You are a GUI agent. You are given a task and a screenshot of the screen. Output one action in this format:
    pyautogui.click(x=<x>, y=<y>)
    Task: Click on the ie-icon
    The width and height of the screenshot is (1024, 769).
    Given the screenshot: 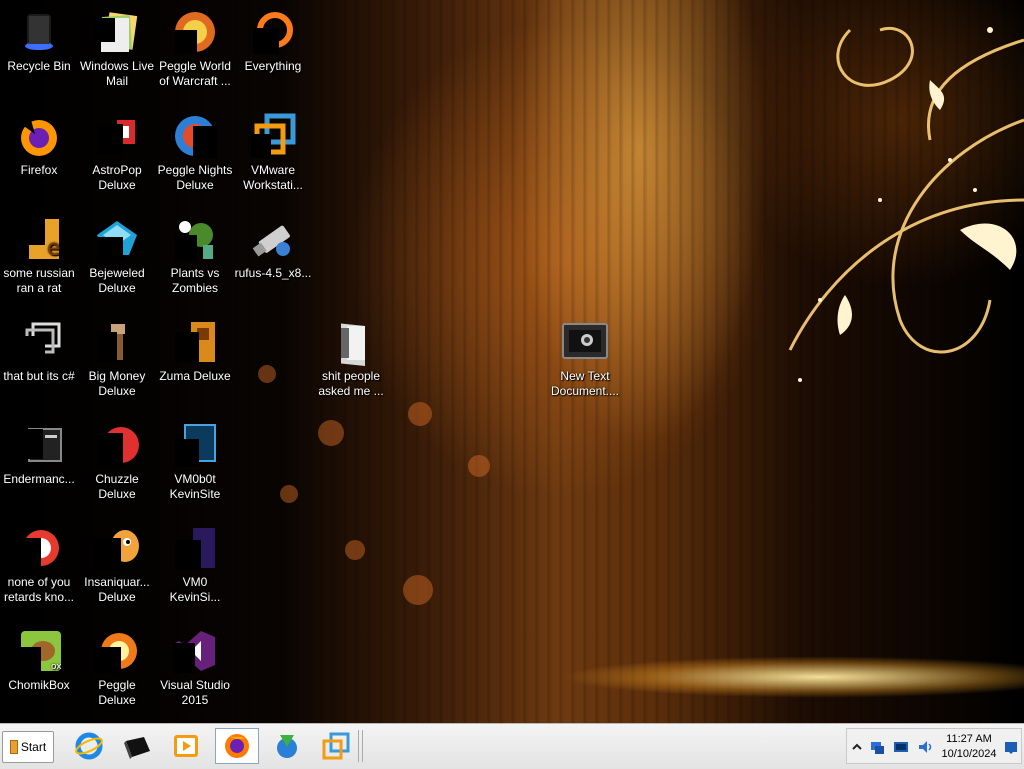 What is the action you would take?
    pyautogui.click(x=89, y=746)
    